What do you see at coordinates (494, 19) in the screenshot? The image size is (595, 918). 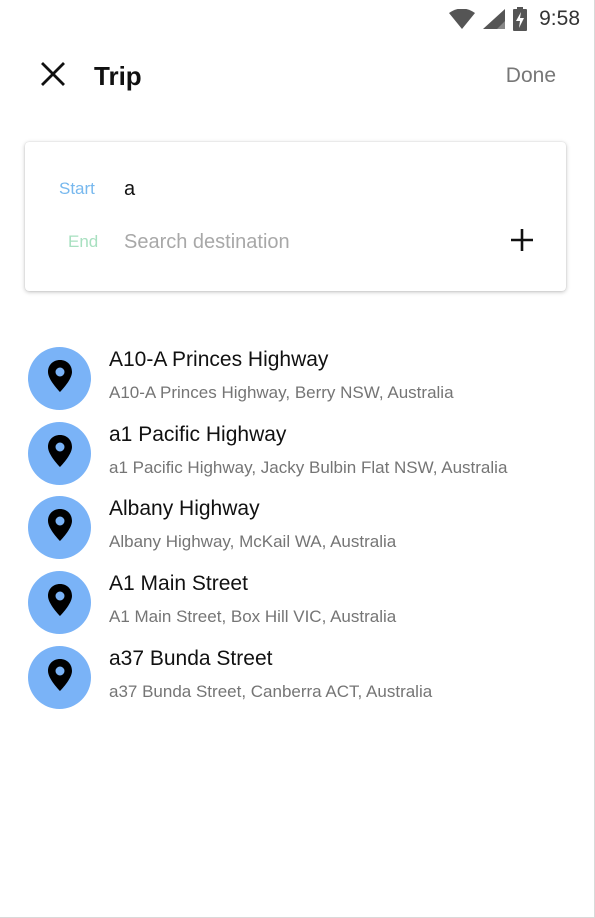 I see `signal-icon` at bounding box center [494, 19].